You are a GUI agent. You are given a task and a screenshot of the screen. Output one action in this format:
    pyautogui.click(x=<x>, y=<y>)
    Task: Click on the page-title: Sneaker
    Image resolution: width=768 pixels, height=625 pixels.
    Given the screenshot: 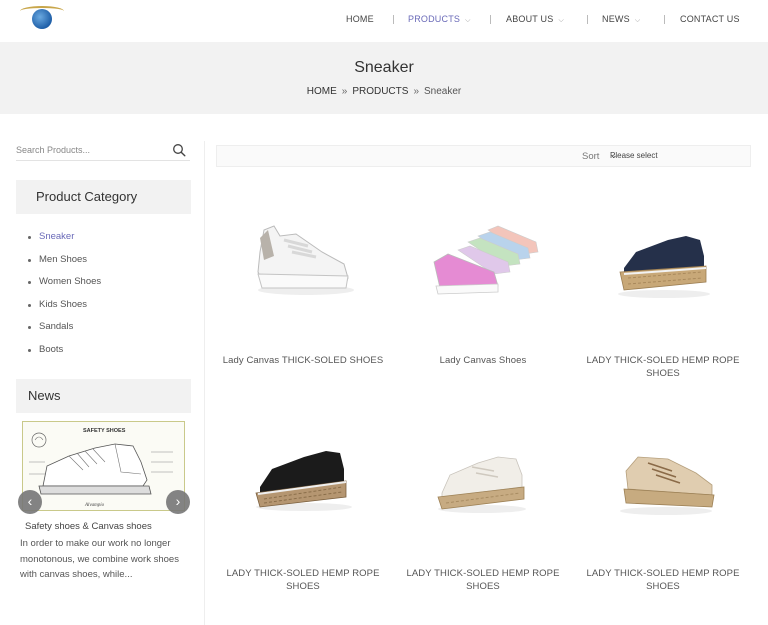 What is the action you would take?
    pyautogui.click(x=384, y=67)
    